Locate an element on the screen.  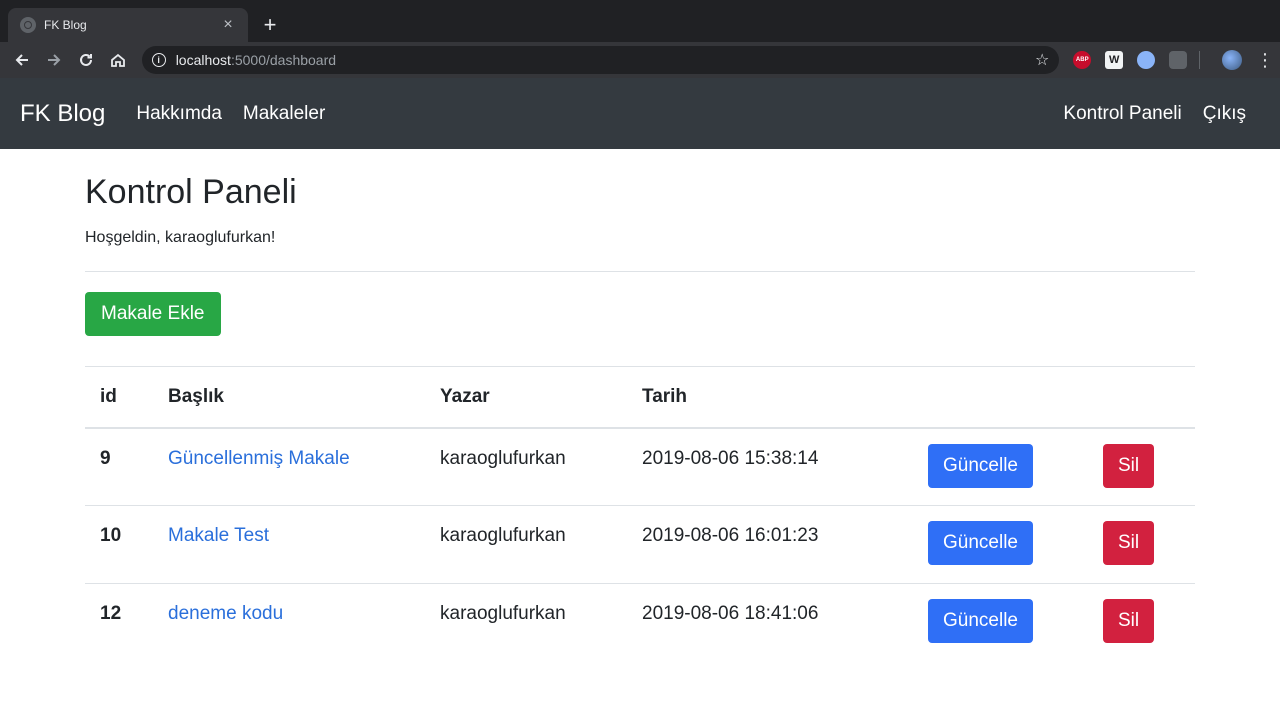
row-title-cell: Güncellenmiş Makale is located at coordinates (289, 467).